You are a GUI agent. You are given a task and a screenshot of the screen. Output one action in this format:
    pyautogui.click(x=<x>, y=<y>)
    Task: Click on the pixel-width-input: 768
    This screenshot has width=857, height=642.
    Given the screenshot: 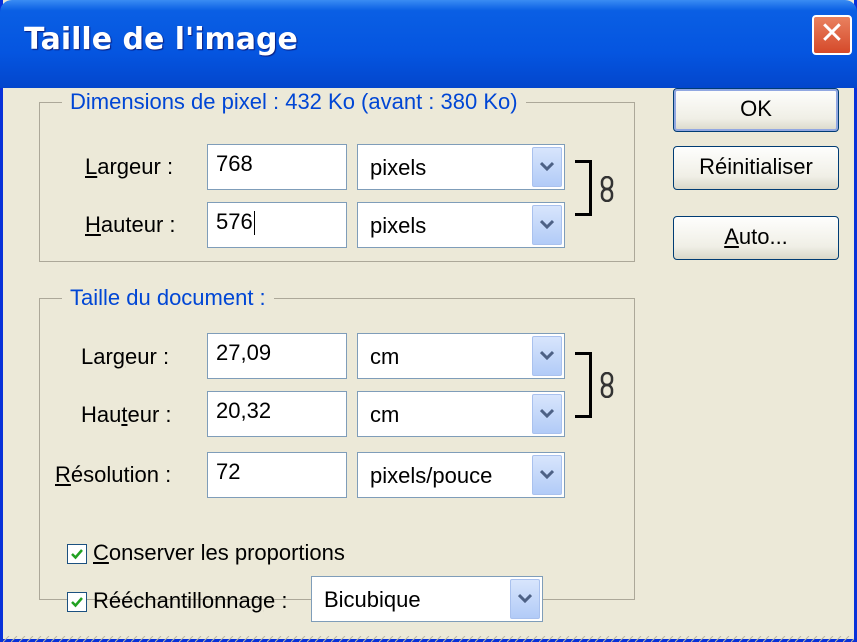 What is the action you would take?
    pyautogui.click(x=277, y=167)
    